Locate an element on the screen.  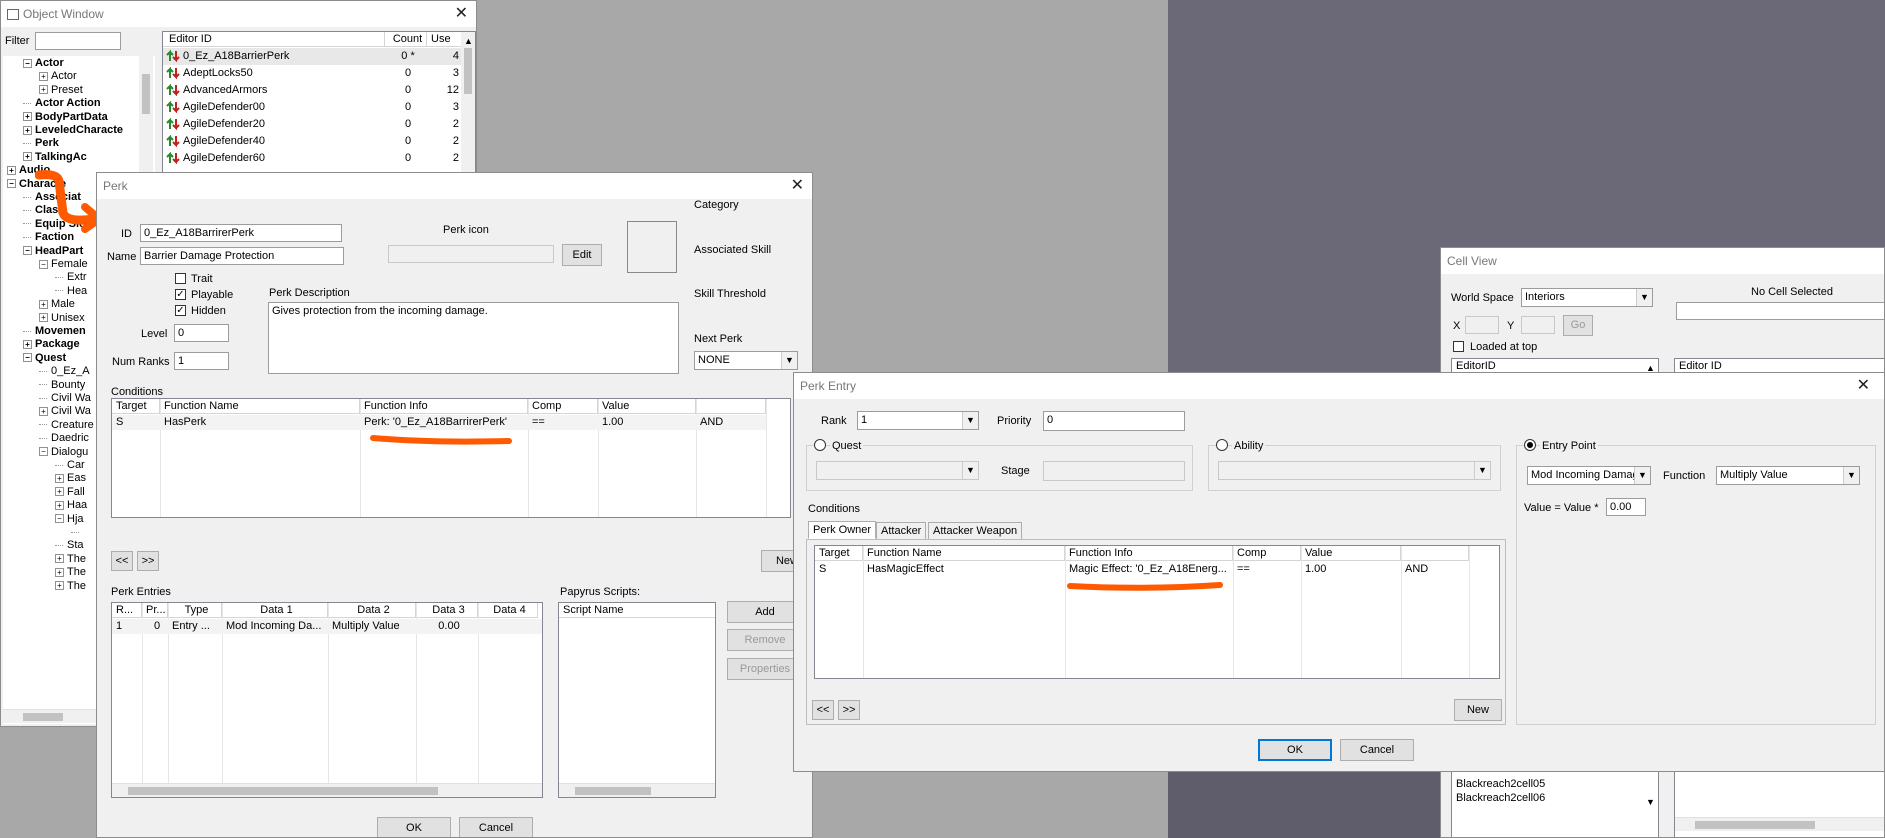
tree-item: Car is located at coordinates (70, 465).